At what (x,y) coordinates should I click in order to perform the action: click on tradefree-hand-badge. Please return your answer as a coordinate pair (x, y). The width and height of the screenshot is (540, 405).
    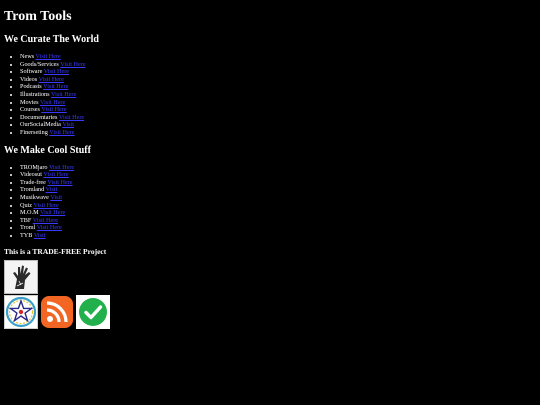
    Looking at the image, I should click on (21, 277).